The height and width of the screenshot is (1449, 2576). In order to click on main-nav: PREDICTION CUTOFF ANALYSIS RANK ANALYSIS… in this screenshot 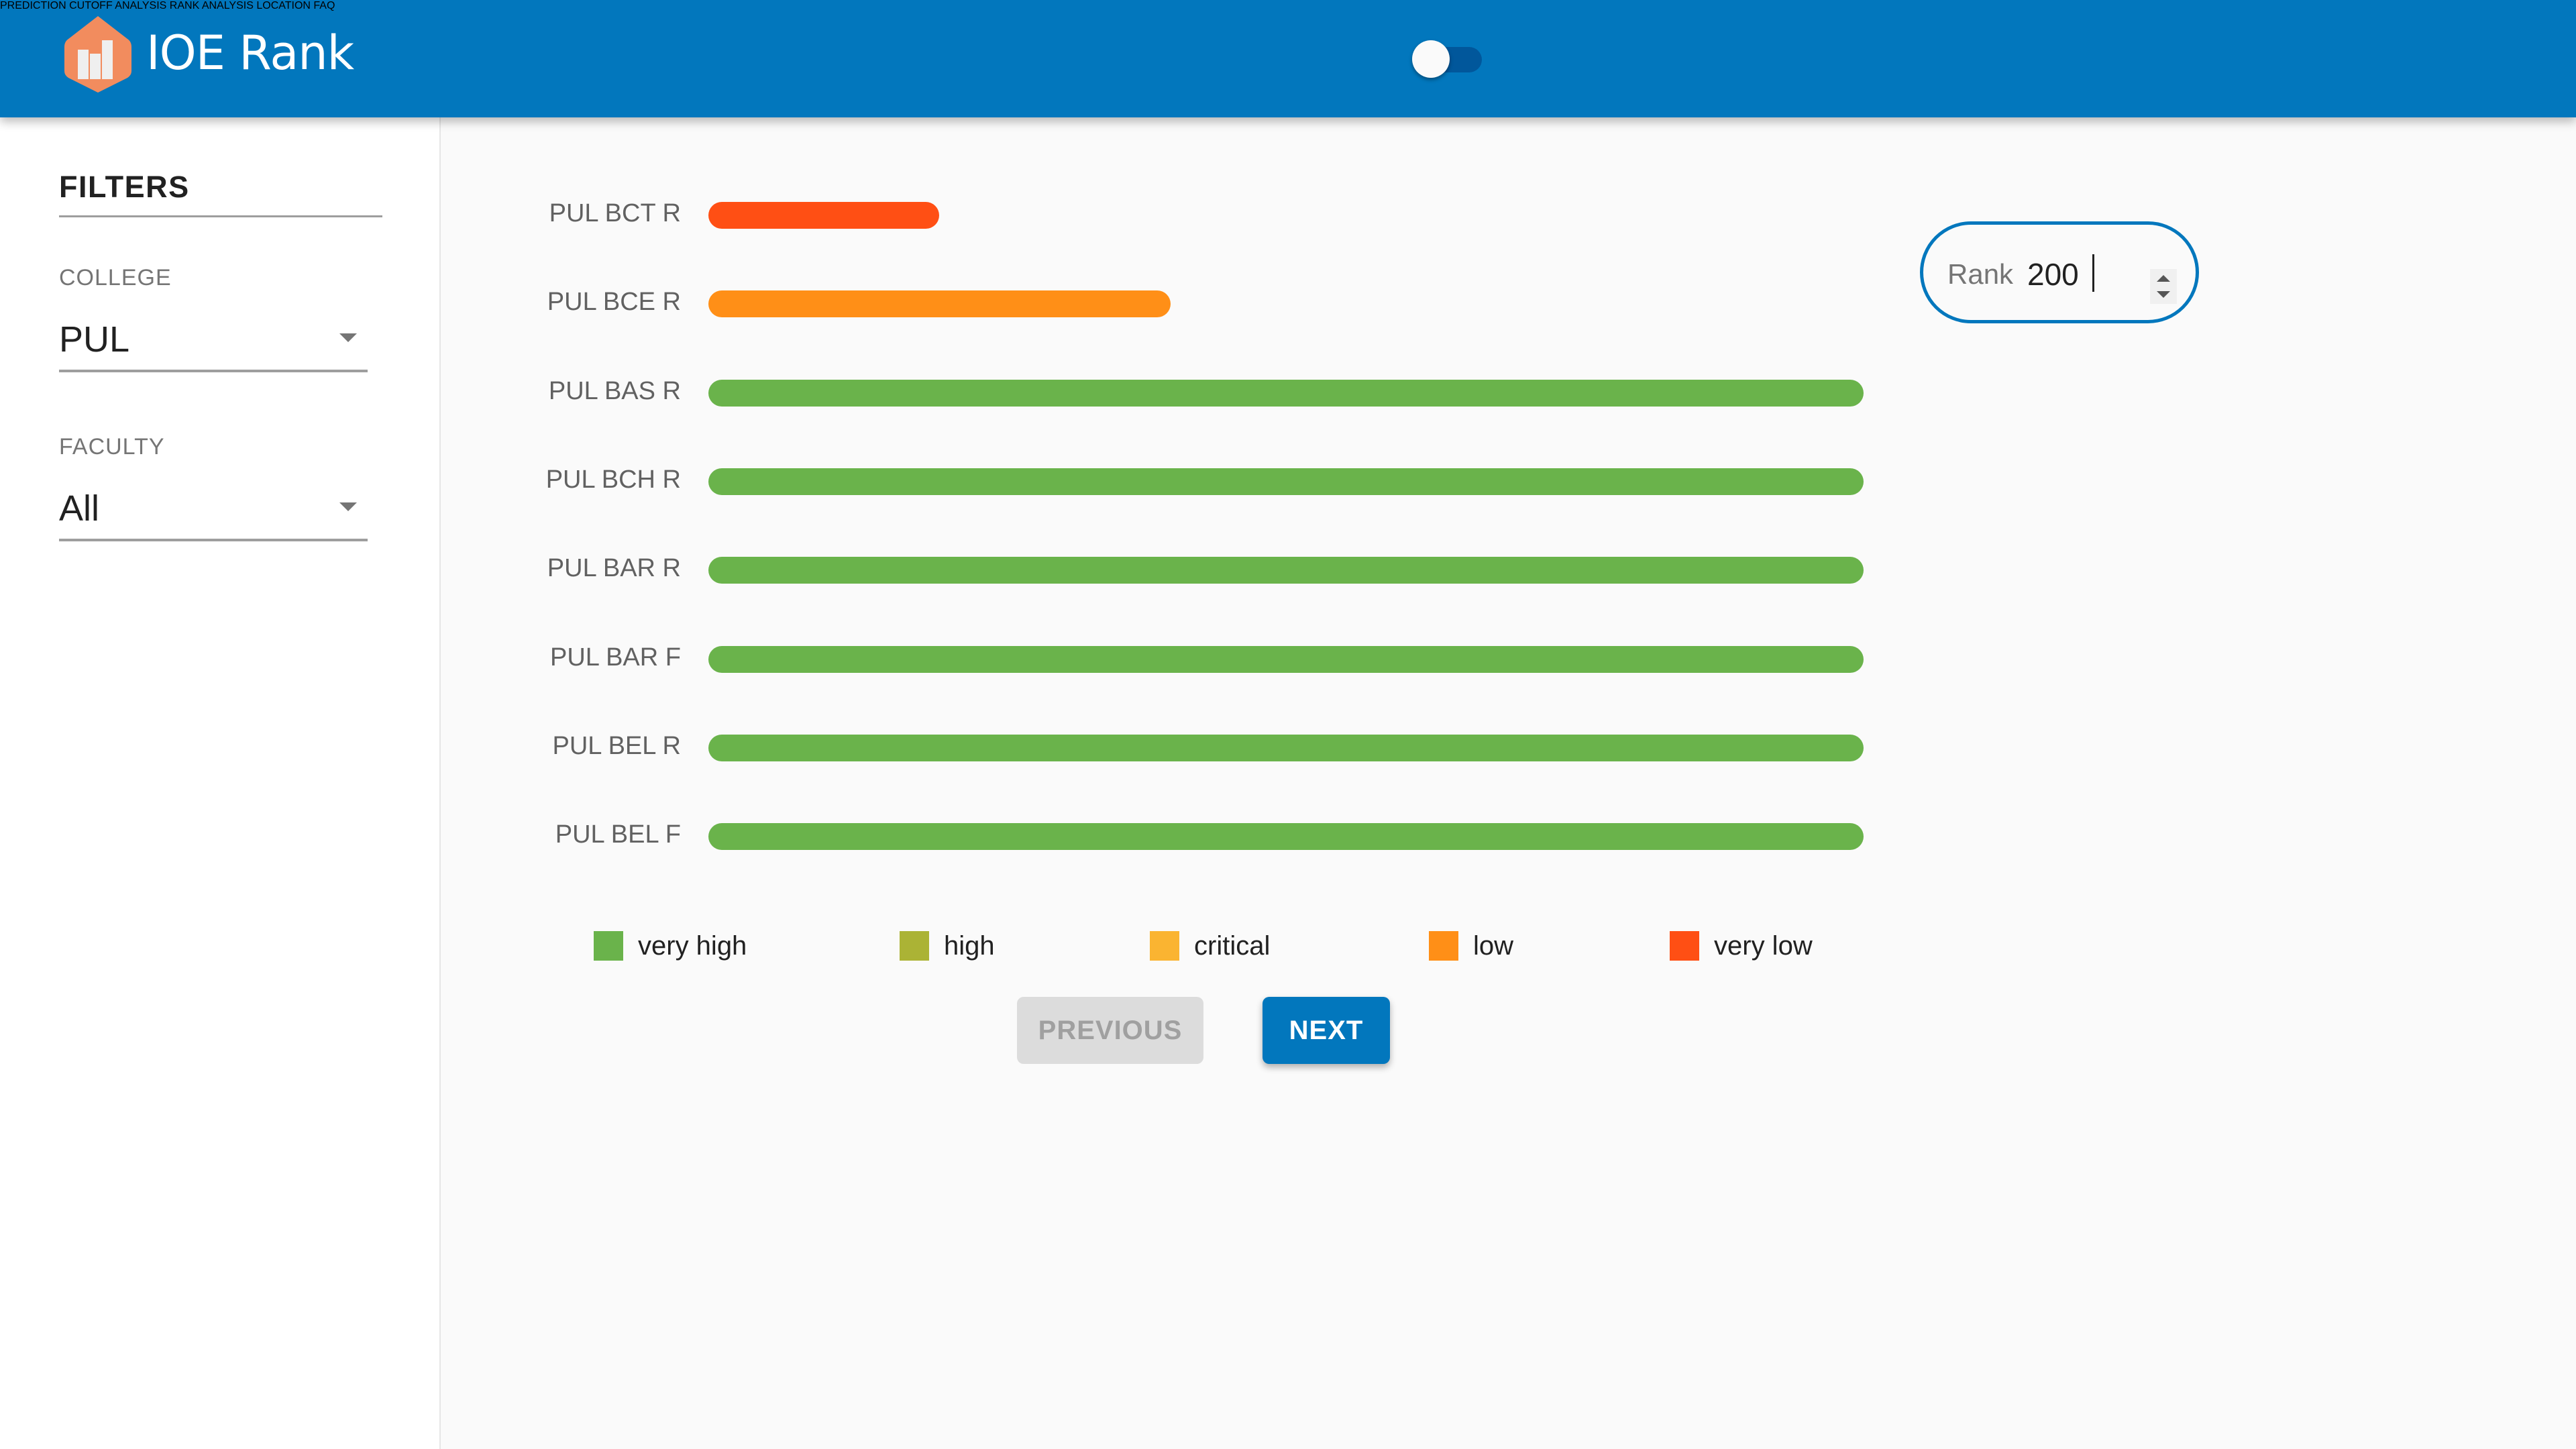, I will do `click(1288, 6)`.